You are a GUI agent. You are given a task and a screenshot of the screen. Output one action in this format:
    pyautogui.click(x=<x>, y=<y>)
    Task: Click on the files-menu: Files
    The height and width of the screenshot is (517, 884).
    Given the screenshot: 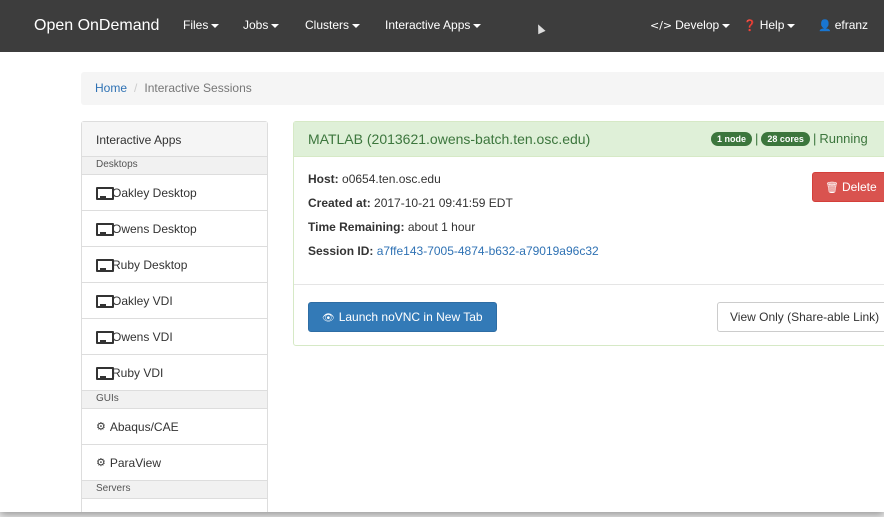 What is the action you would take?
    pyautogui.click(x=201, y=25)
    